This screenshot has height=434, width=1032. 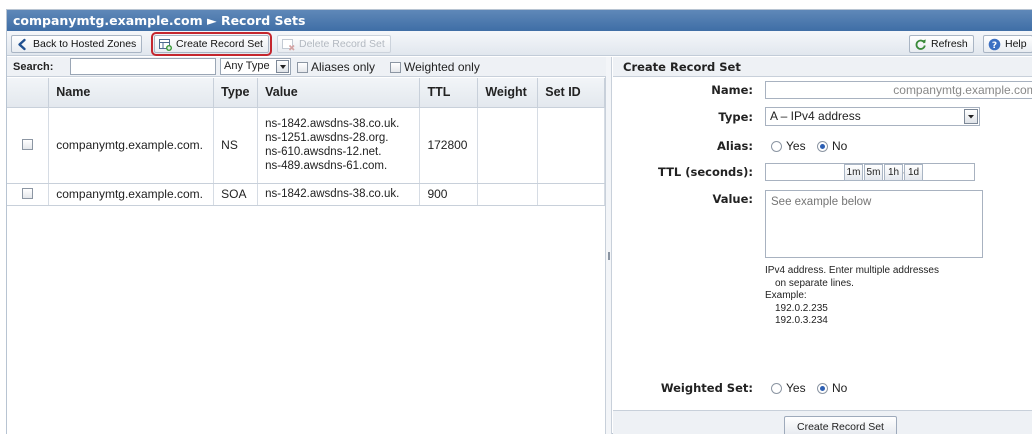 What do you see at coordinates (85, 44) in the screenshot?
I see `back-button-label: Back to Hosted Zones` at bounding box center [85, 44].